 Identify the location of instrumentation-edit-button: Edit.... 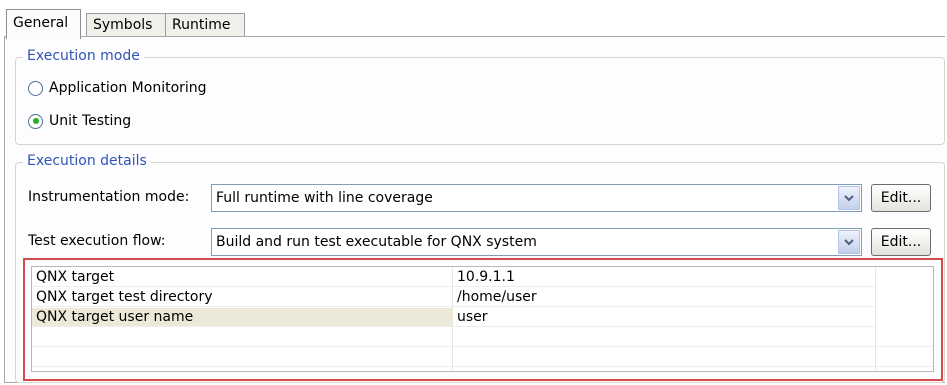
(901, 198).